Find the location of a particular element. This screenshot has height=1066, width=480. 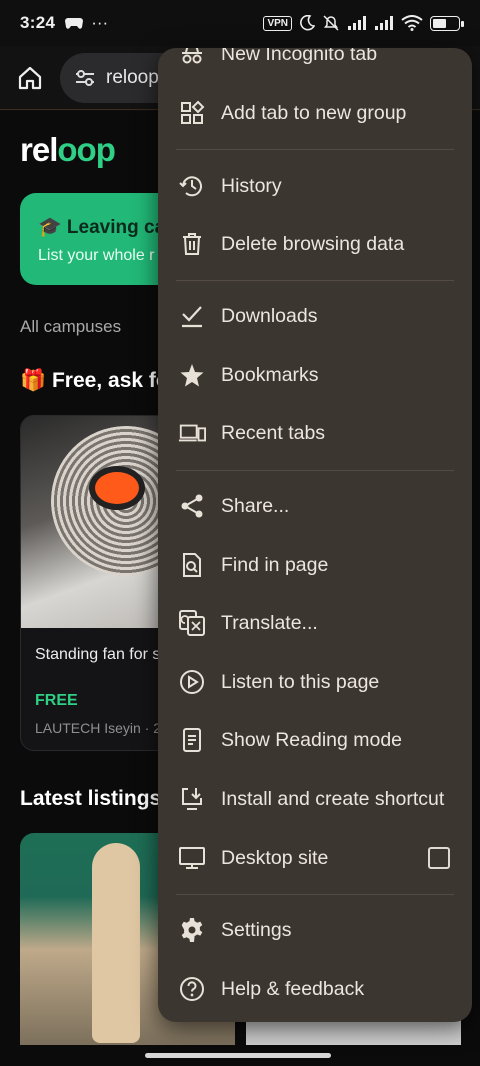

latest-section-title: Latest listings is located at coordinates (91, 798).